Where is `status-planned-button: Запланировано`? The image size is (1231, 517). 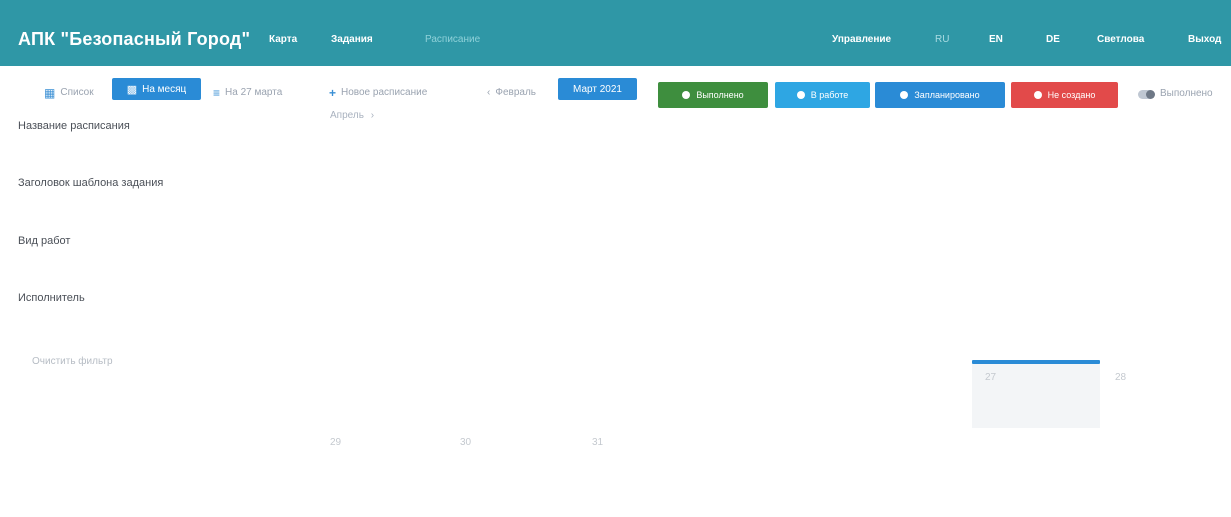 status-planned-button: Запланировано is located at coordinates (940, 95).